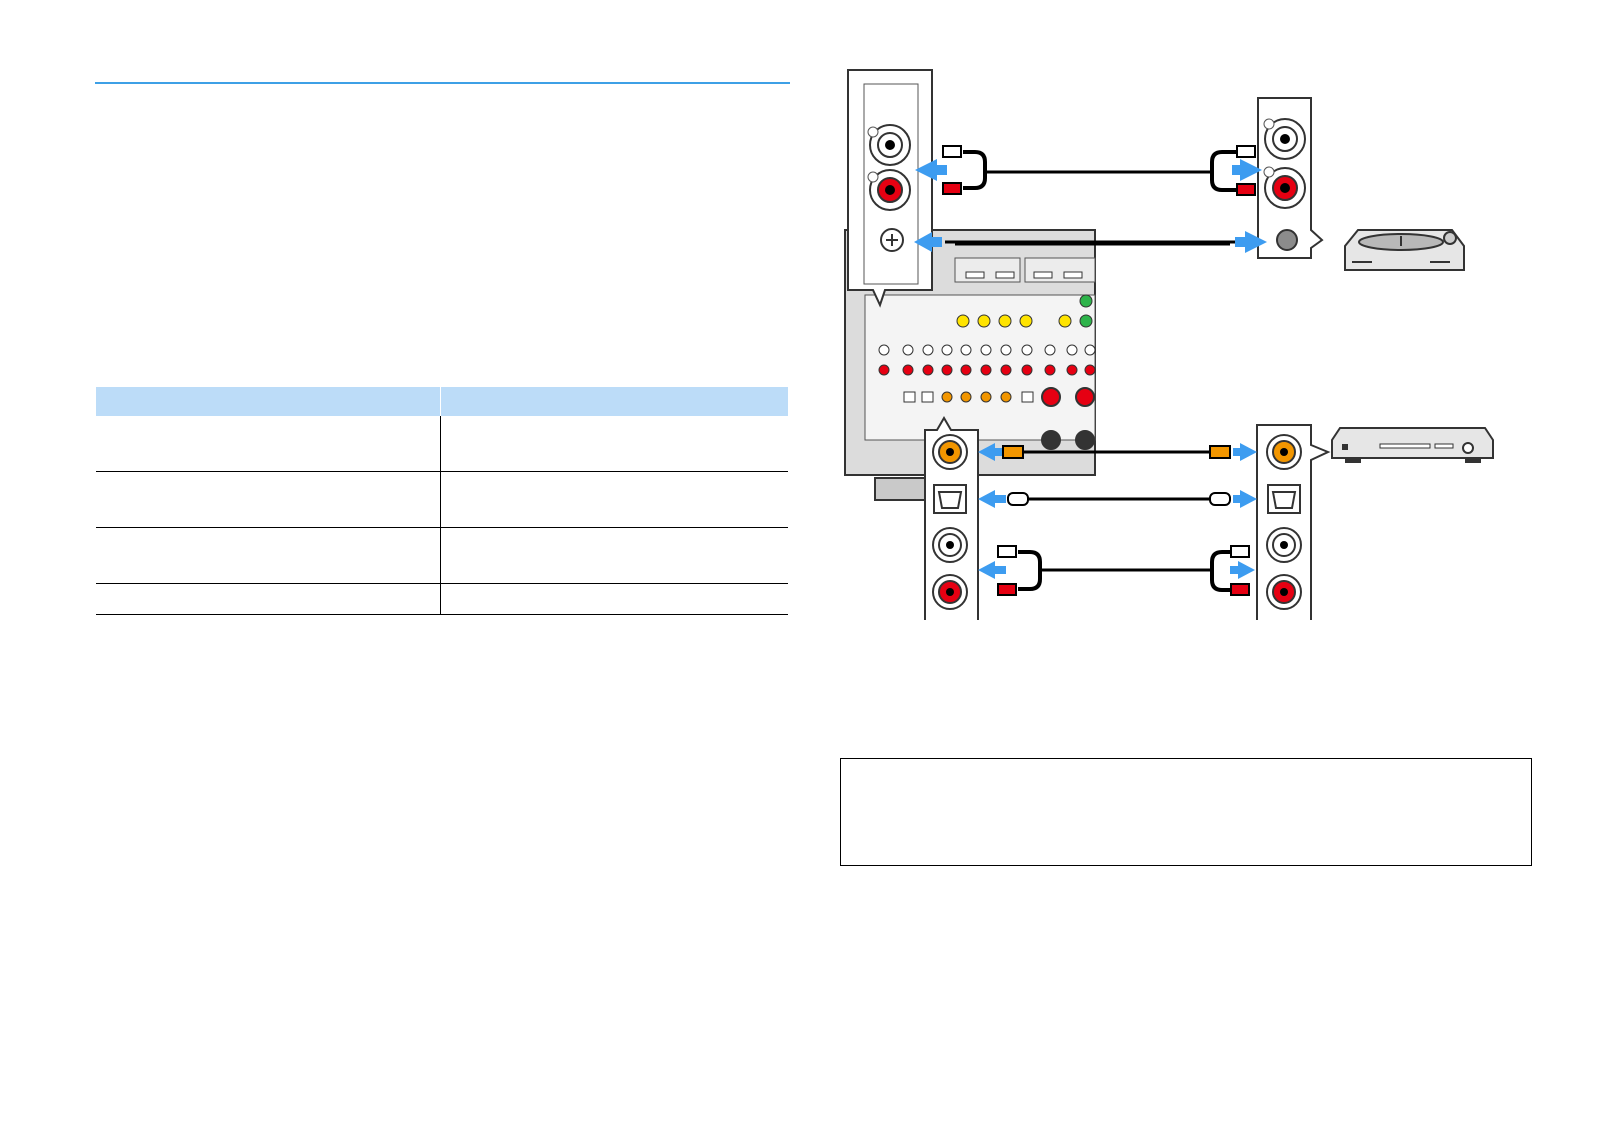  Describe the element at coordinates (442, 83) in the screenshot. I see `section-divider` at that location.